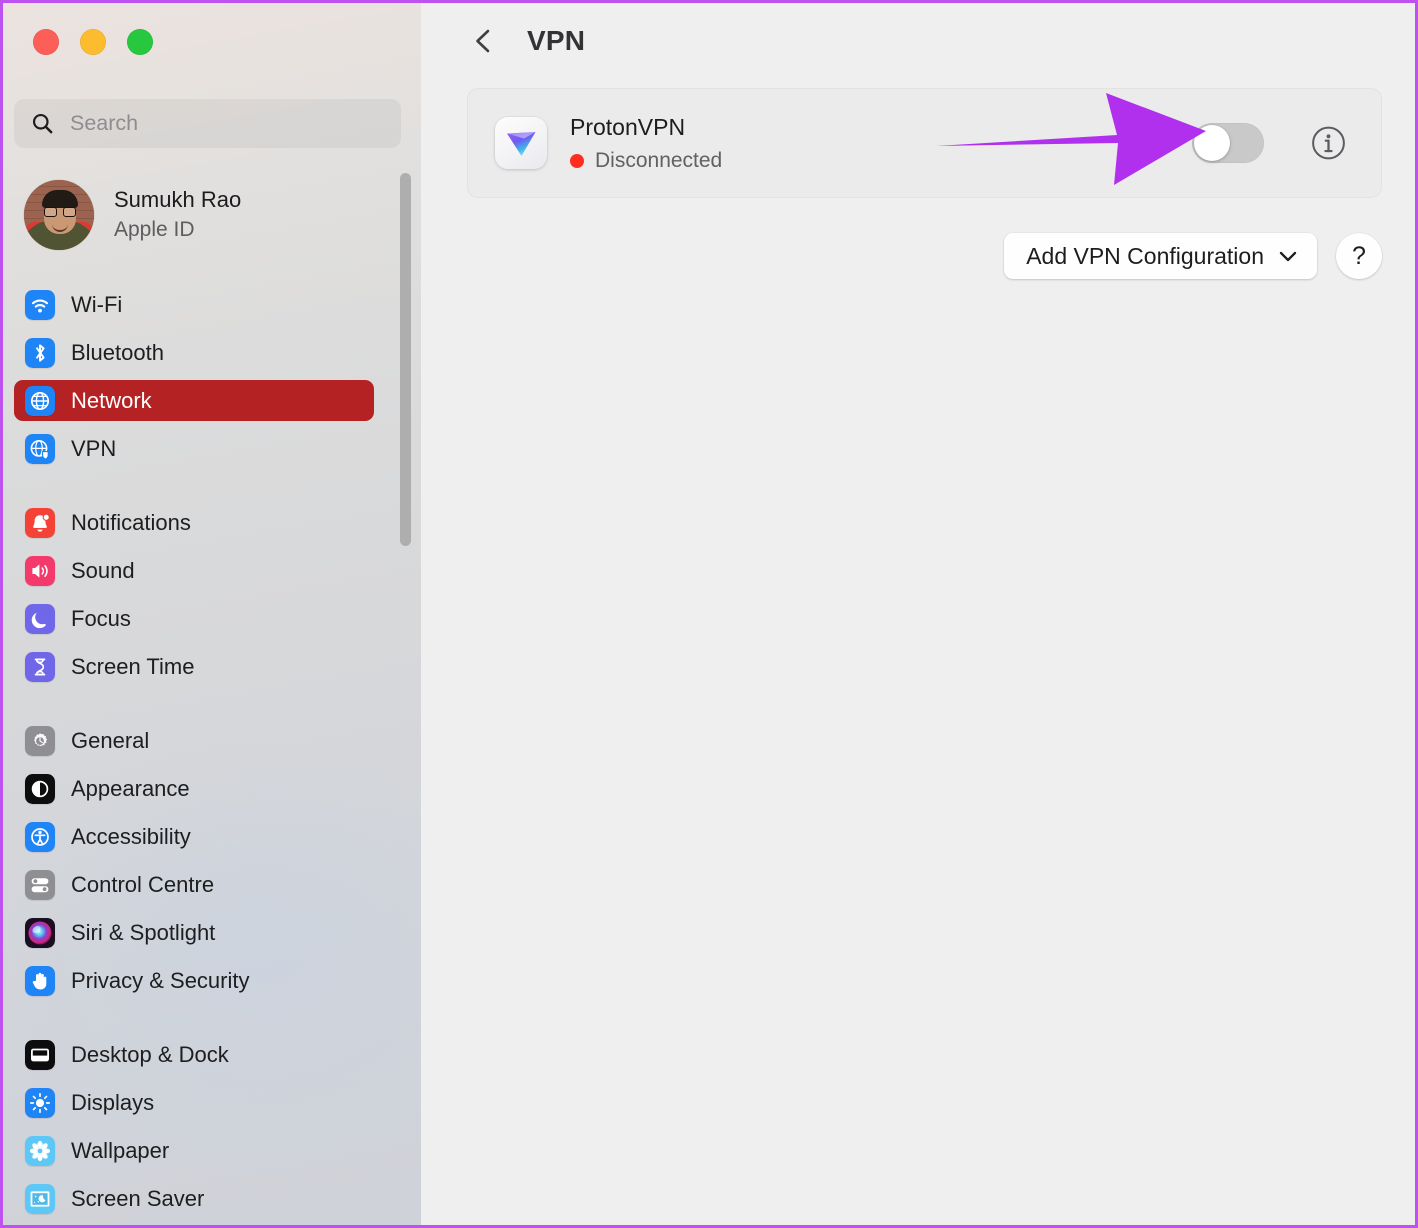 This screenshot has width=1418, height=1228. I want to click on avatar, so click(59, 215).